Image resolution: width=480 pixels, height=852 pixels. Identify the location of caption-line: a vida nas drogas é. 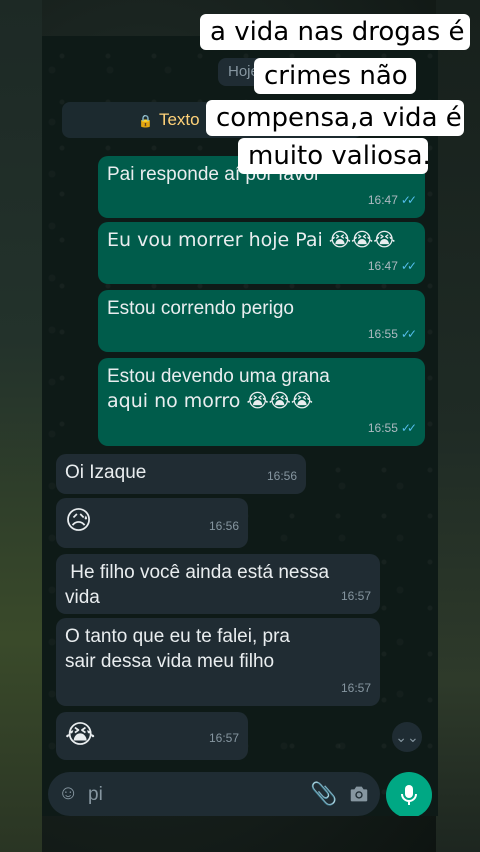
(335, 32).